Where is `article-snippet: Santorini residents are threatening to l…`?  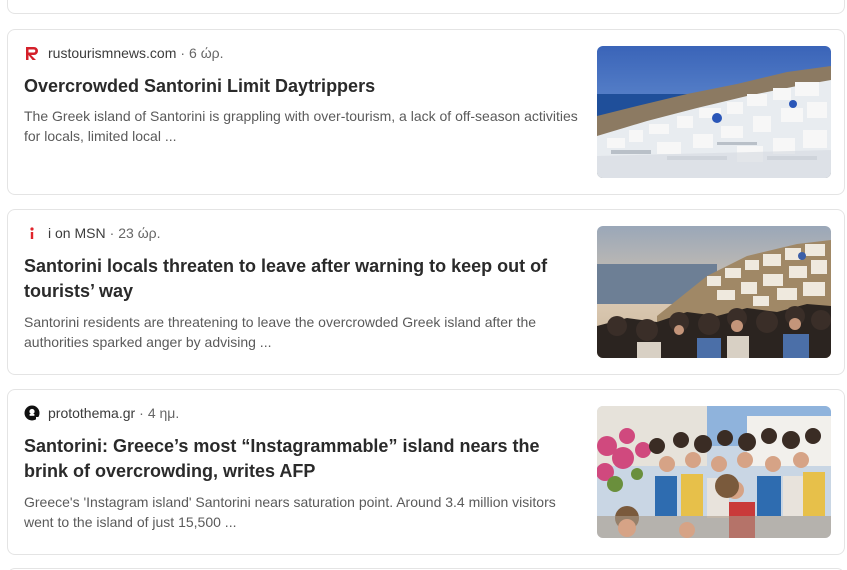 article-snippet: Santorini residents are threatening to l… is located at coordinates (280, 332).